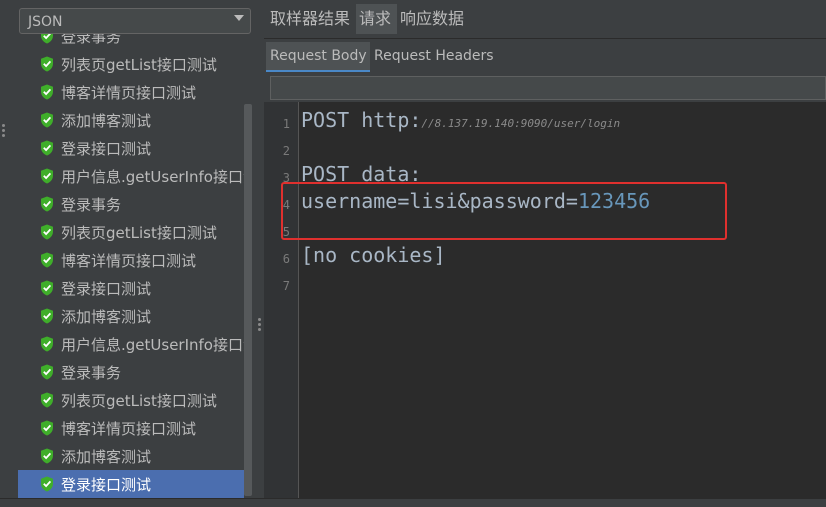  I want to click on line-number: 1, so click(286, 124).